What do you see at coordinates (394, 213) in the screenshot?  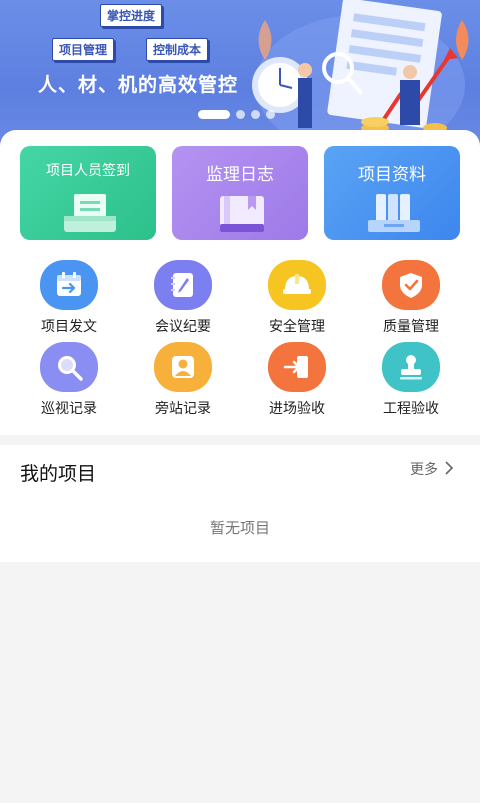 I see `binder-shelf-icon` at bounding box center [394, 213].